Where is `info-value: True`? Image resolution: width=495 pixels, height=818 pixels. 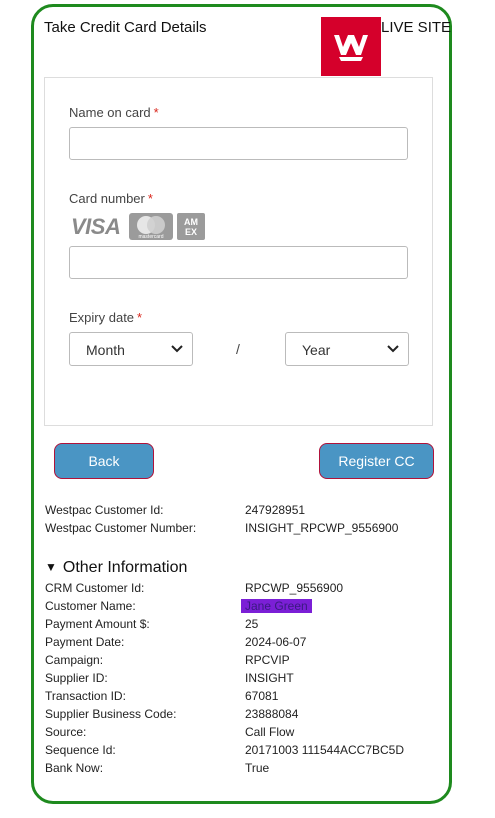
info-value: True is located at coordinates (257, 768).